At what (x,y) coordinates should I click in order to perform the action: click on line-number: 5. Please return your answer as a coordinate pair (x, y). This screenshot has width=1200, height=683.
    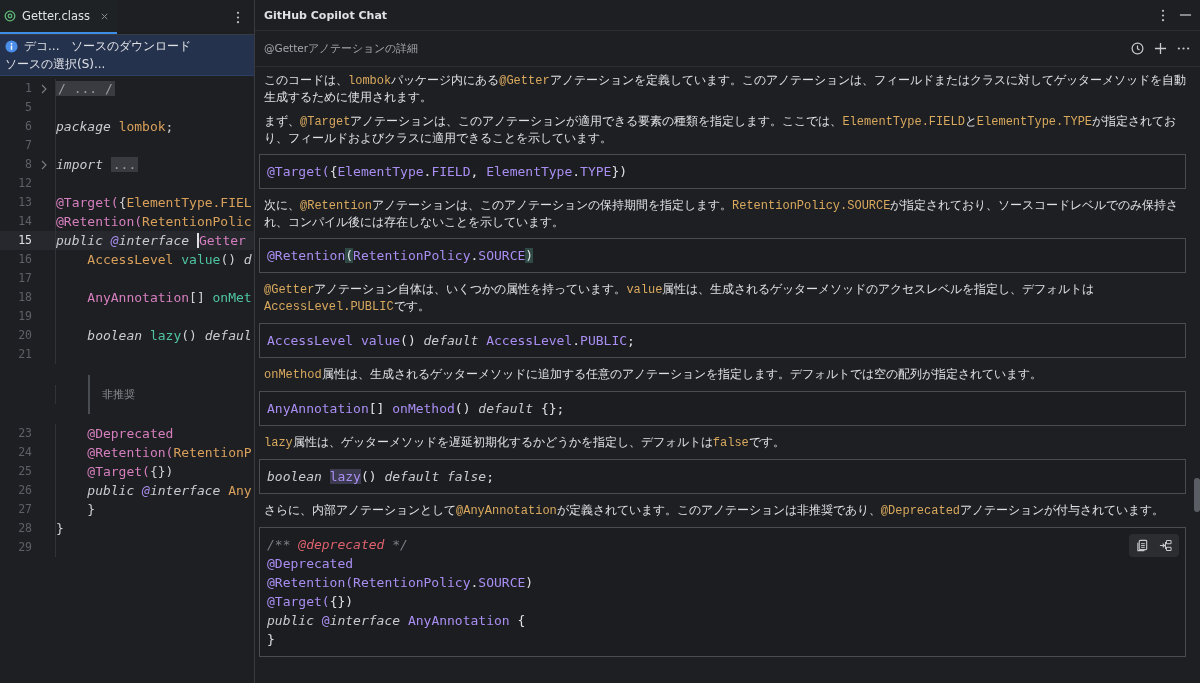
    Looking at the image, I should click on (28, 107).